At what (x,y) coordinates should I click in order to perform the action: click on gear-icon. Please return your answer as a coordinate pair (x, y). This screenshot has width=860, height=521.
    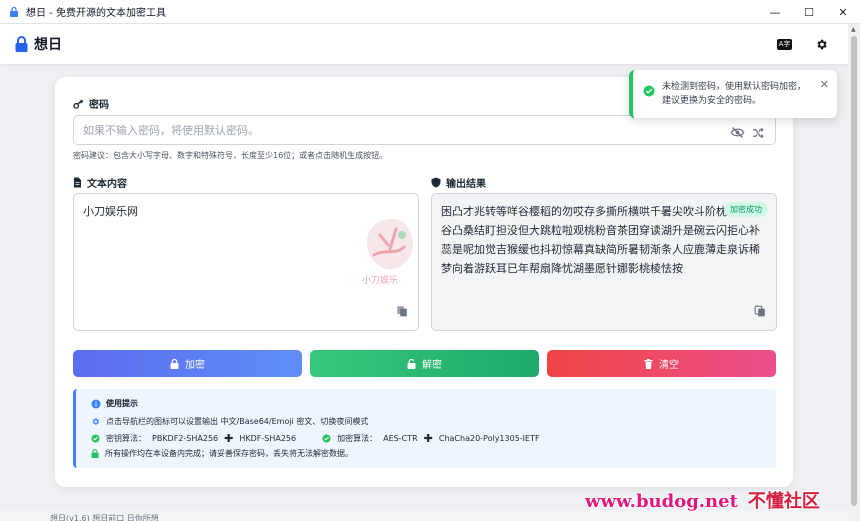
    Looking at the image, I should click on (821, 44).